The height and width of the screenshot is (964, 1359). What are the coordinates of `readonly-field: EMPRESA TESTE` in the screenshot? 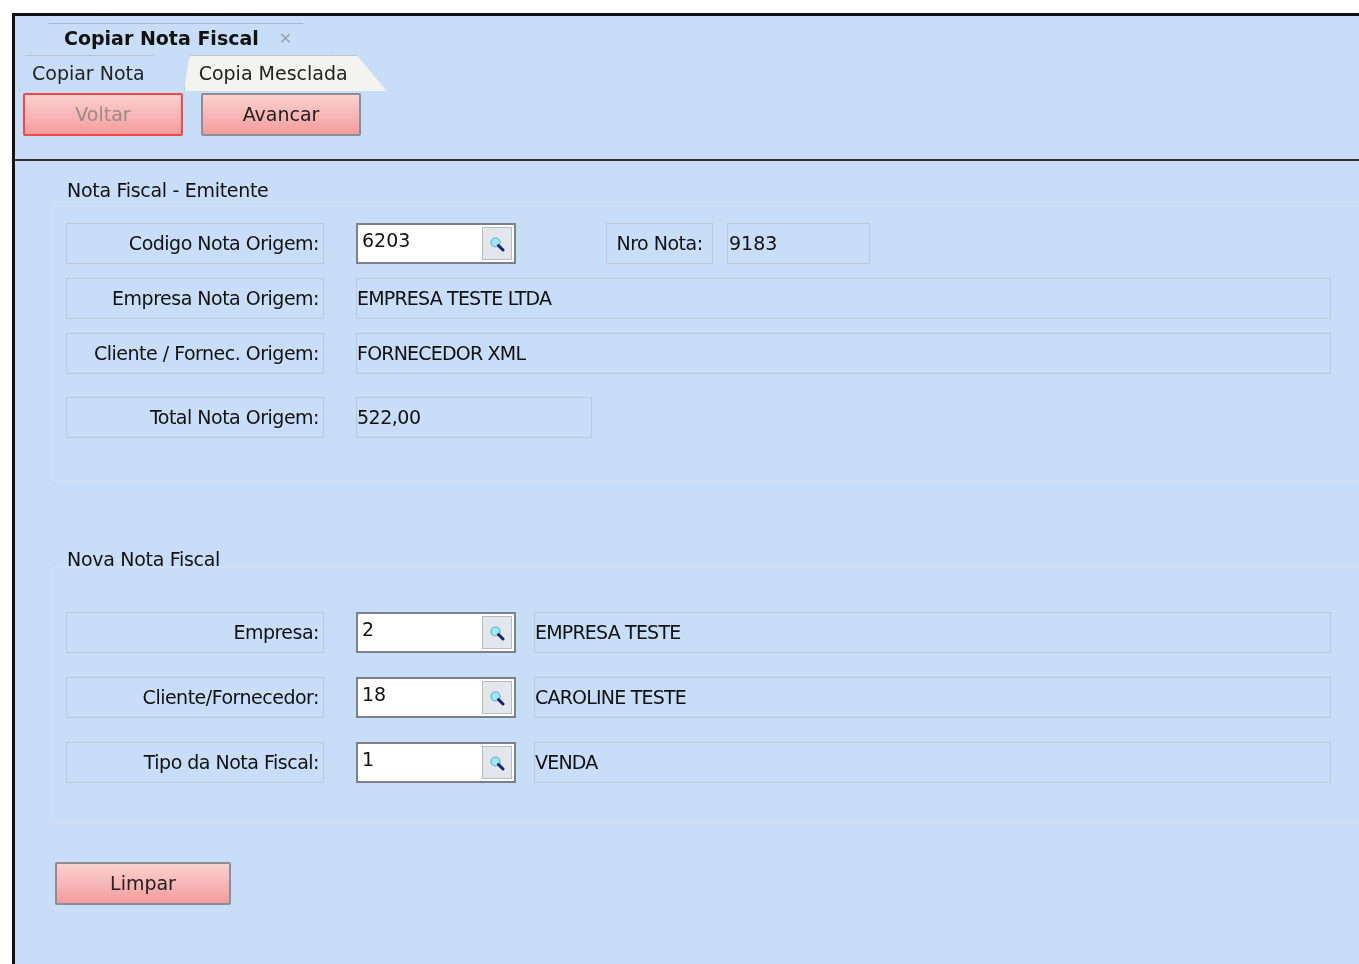 It's located at (932, 632).